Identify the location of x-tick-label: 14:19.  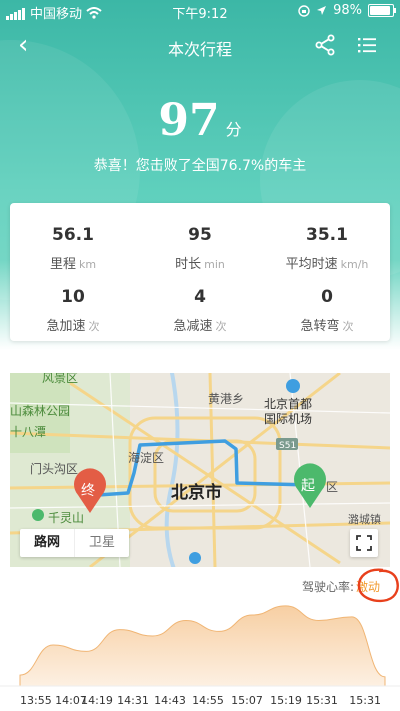
(97, 700).